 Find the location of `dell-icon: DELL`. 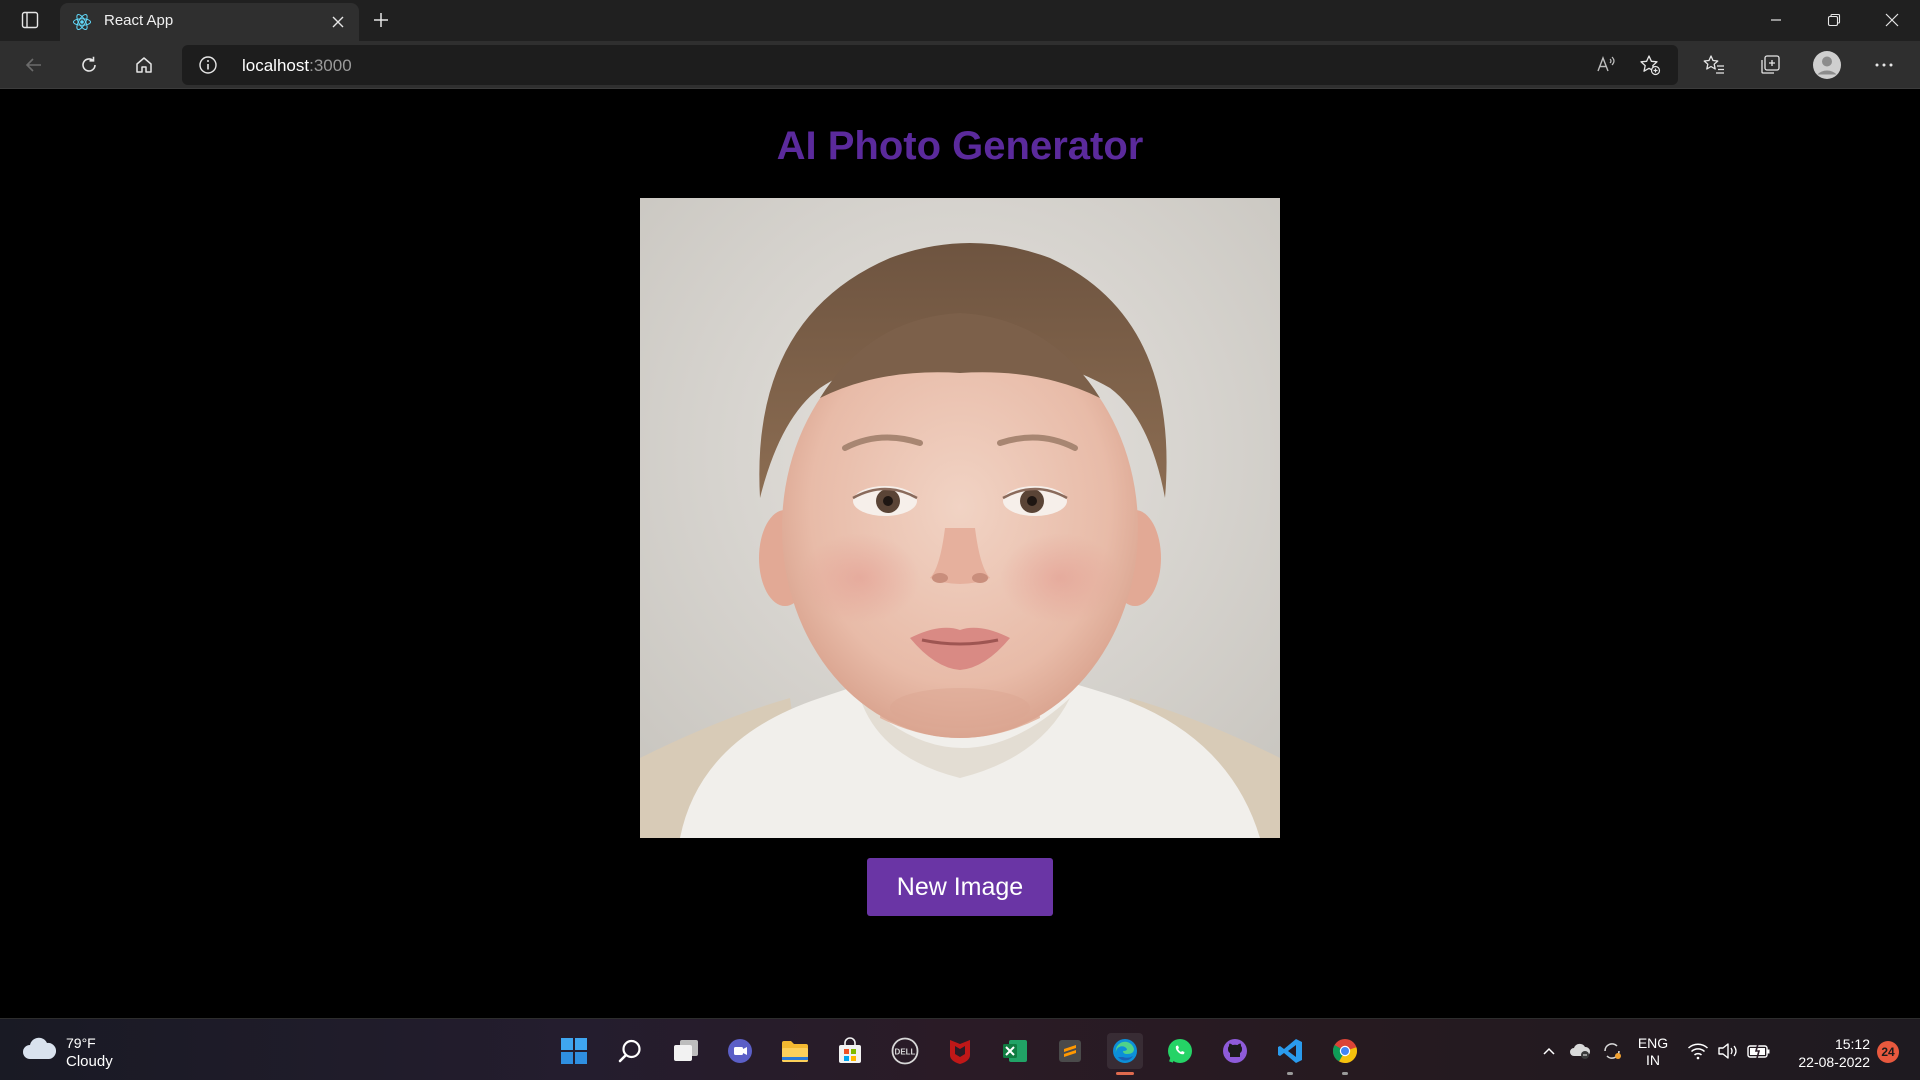

dell-icon: DELL is located at coordinates (905, 1051).